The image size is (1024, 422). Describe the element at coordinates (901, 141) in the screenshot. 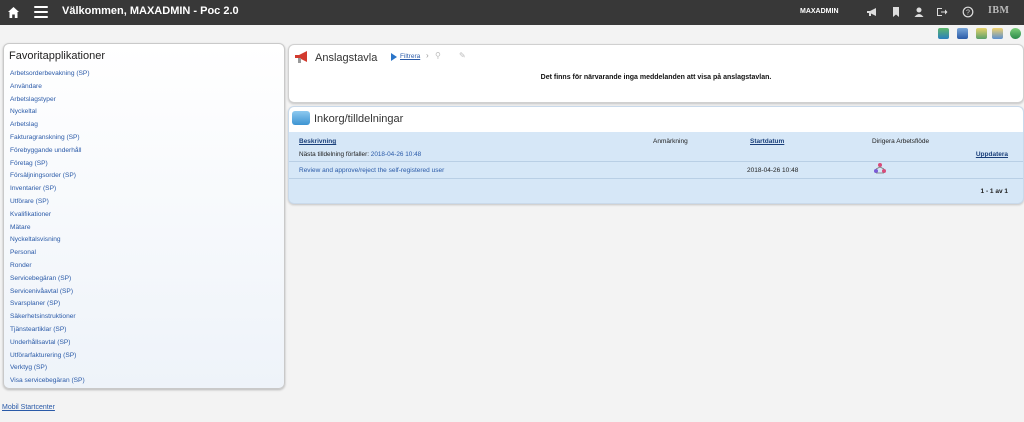

I see `column-route-workflow: Dirigera Arbetsflöde` at that location.